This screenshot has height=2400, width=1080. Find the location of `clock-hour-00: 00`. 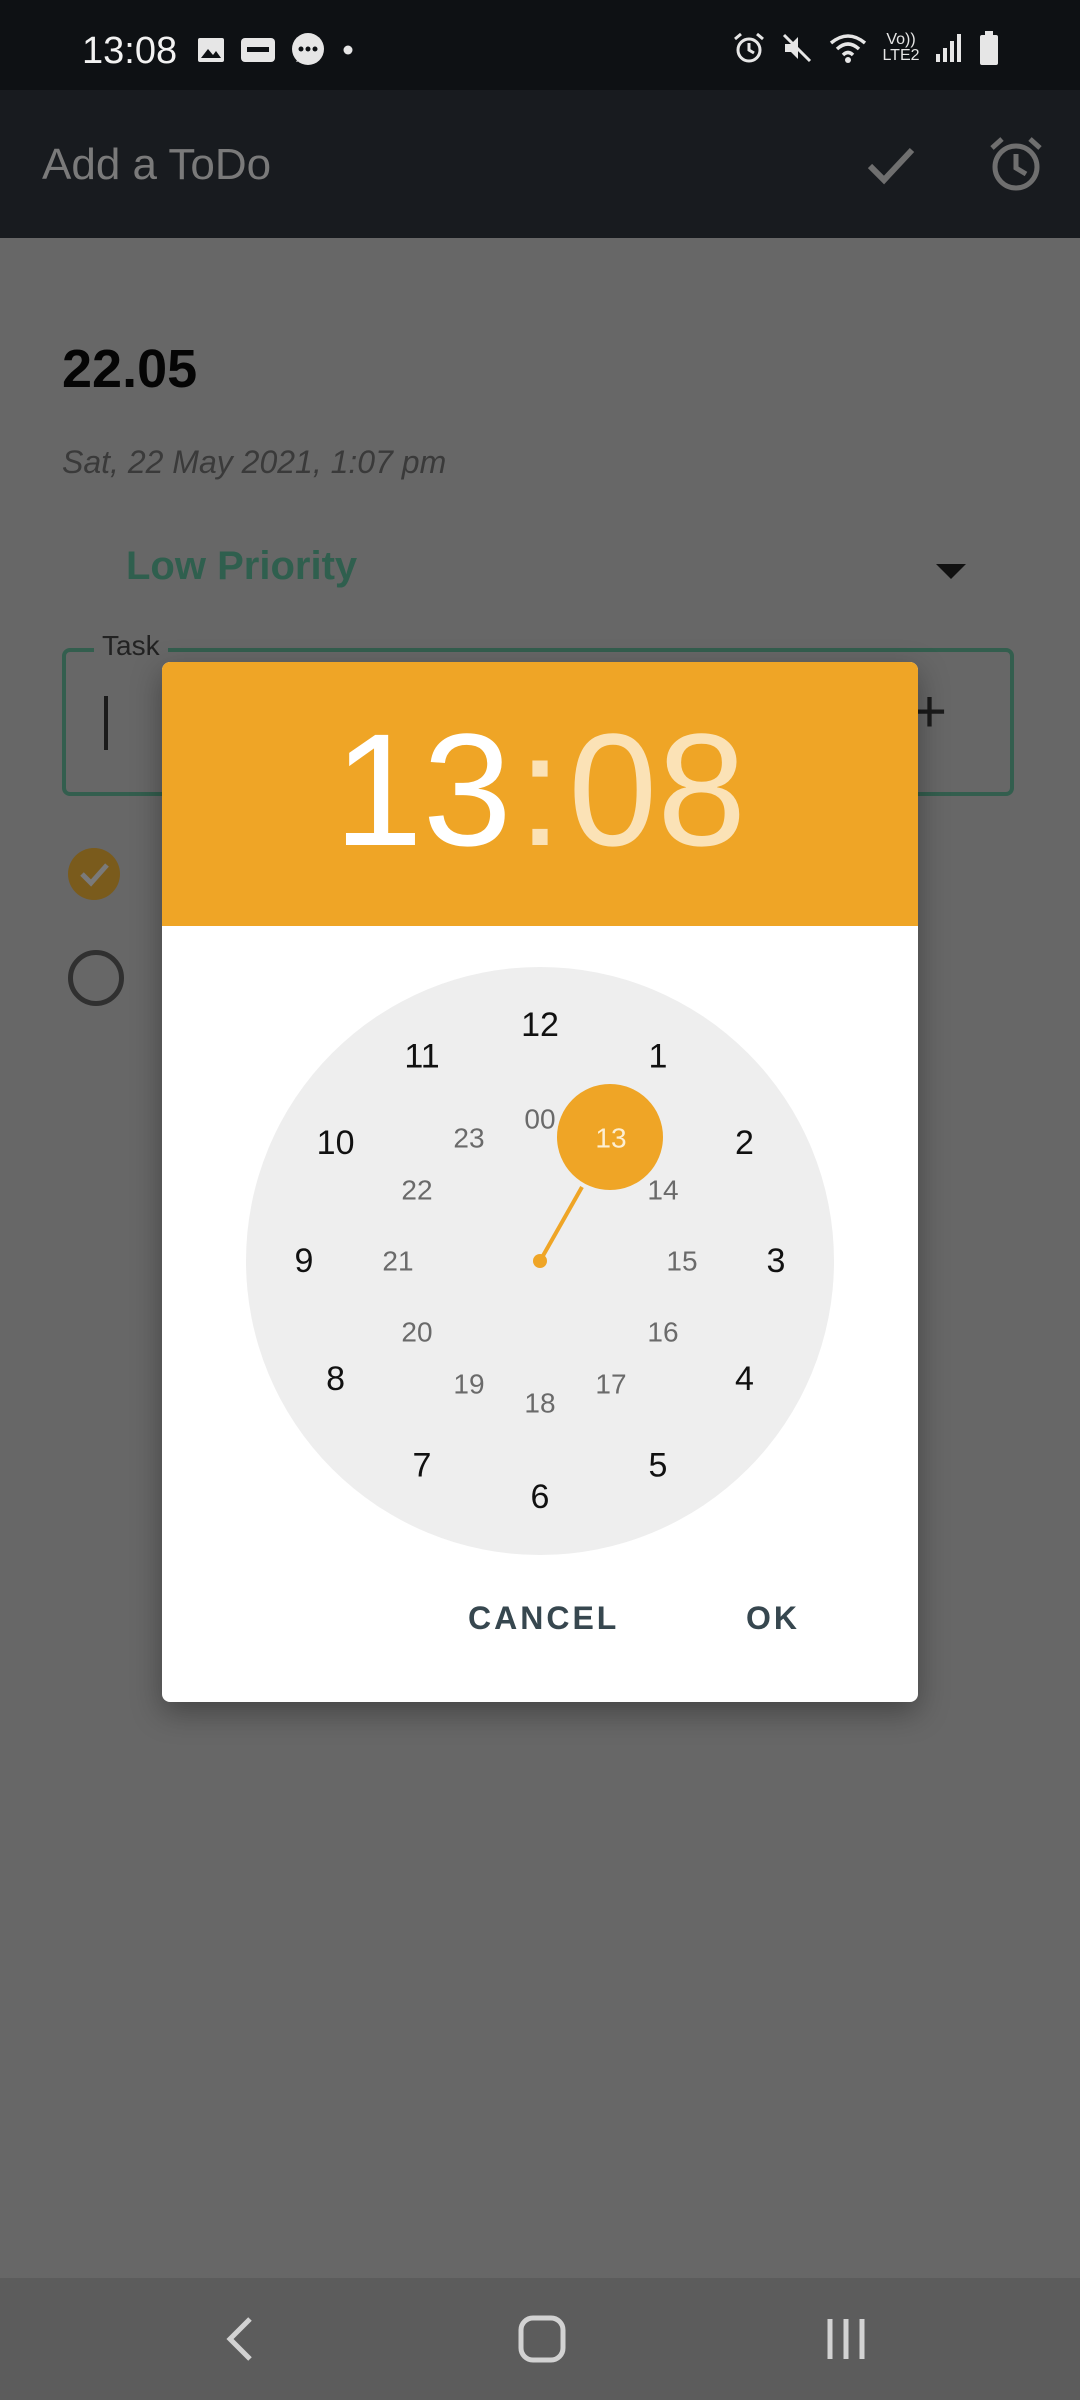

clock-hour-00: 00 is located at coordinates (539, 1119).